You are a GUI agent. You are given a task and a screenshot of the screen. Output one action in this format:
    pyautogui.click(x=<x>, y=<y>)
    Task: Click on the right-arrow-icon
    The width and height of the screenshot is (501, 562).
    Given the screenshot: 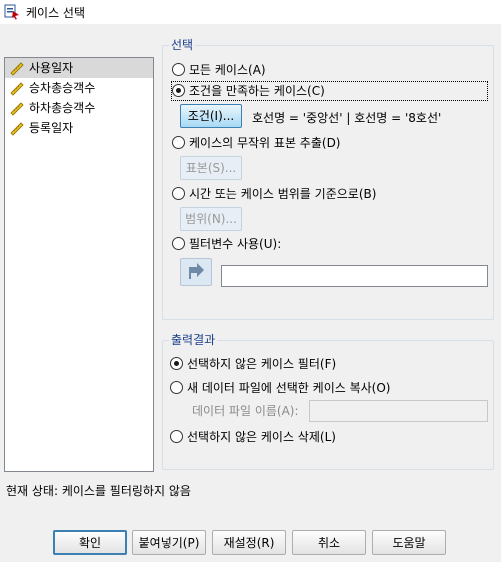 What is the action you would take?
    pyautogui.click(x=196, y=271)
    